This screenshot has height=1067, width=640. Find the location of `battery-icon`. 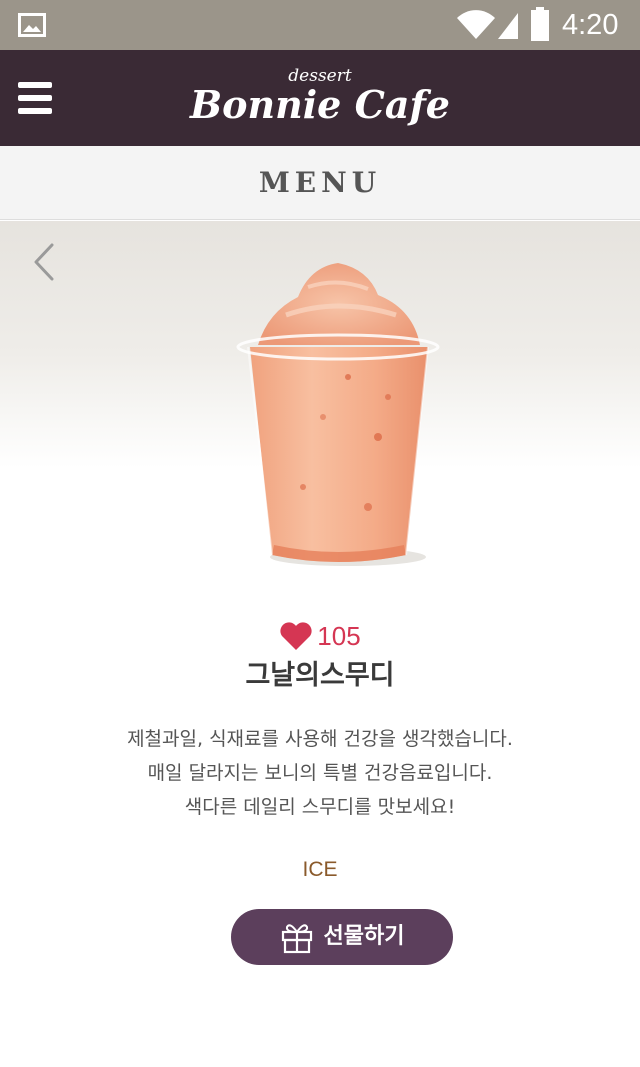

battery-icon is located at coordinates (540, 24).